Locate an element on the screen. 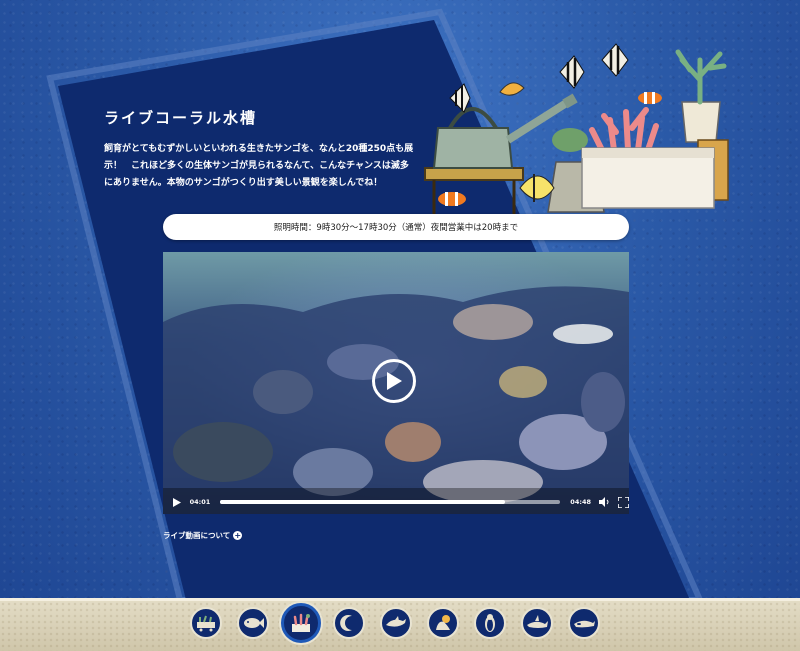 This screenshot has width=800, height=651. nav-button-jellyfish is located at coordinates (349, 623).